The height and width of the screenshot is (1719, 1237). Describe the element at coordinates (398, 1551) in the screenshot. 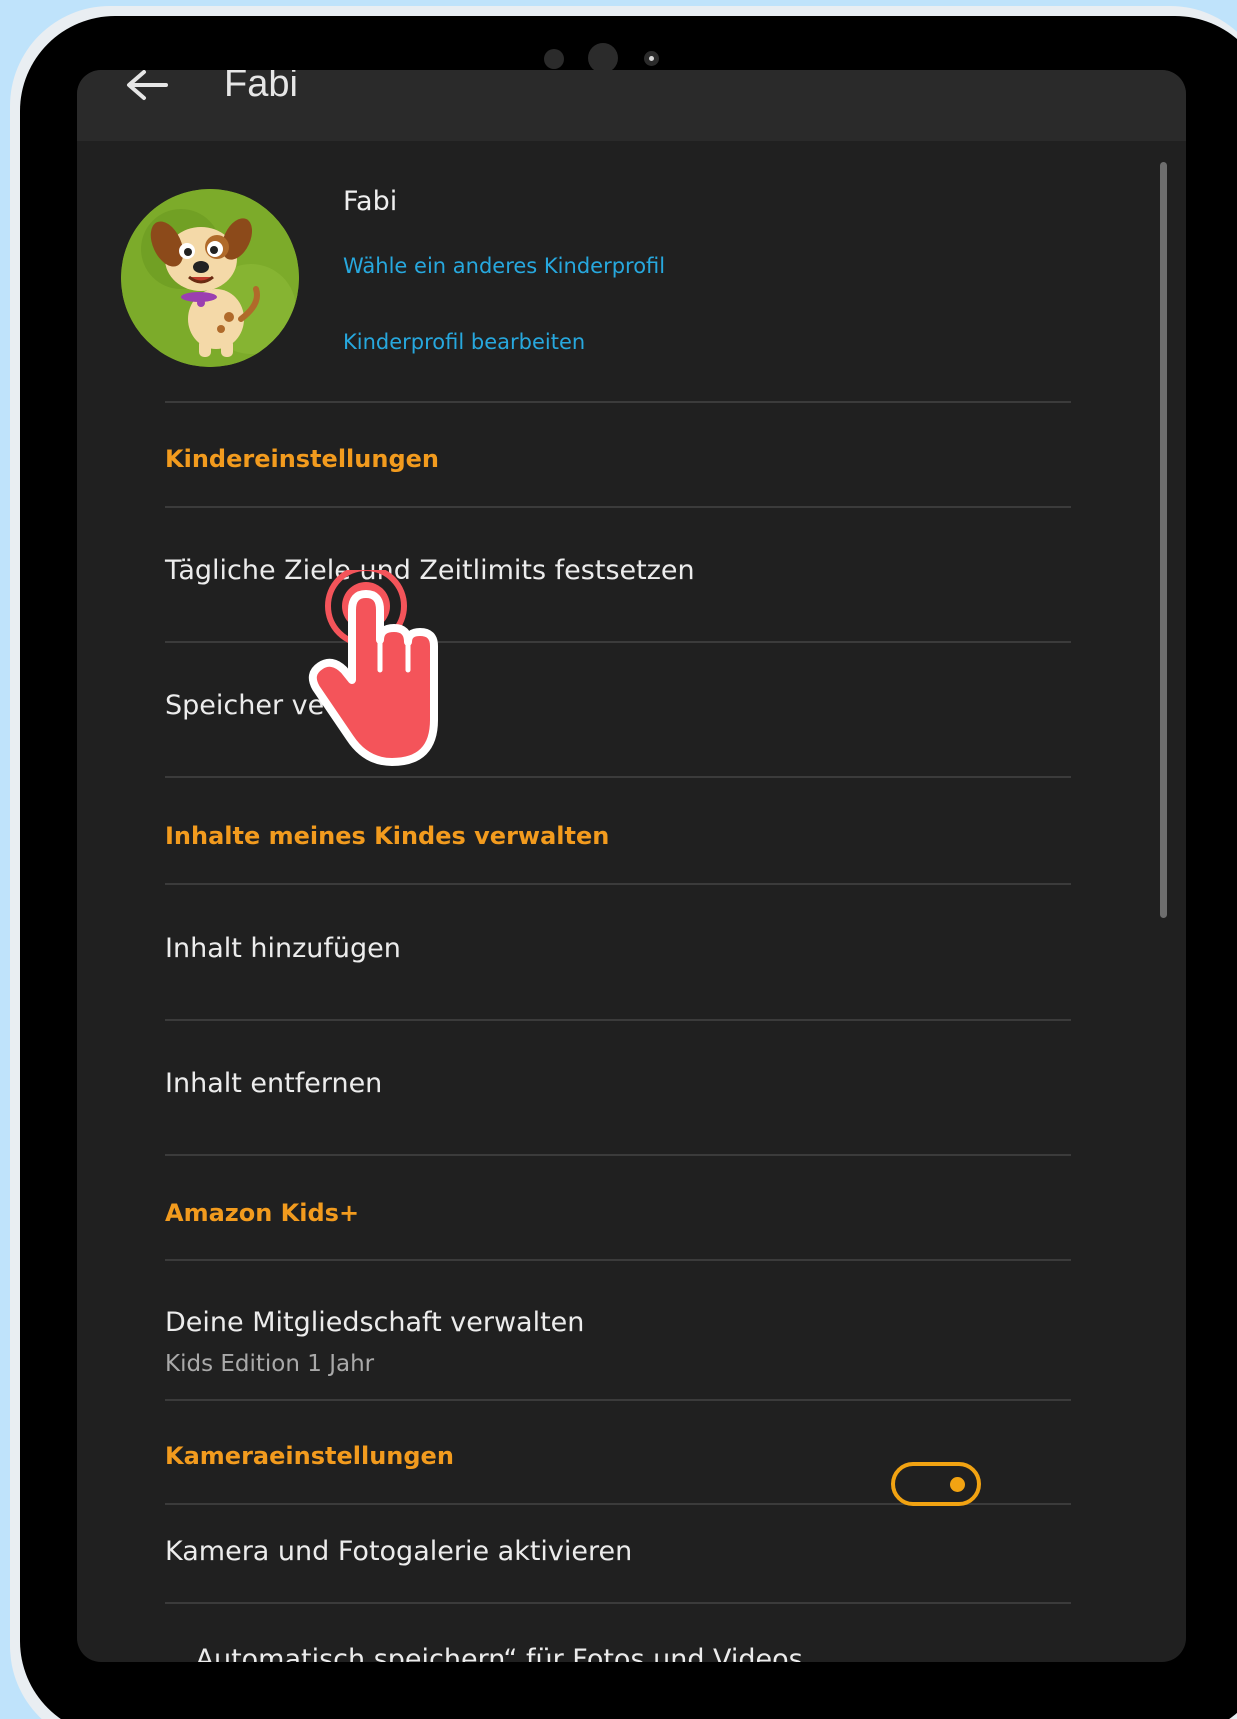

I see `camera-gallery-item: Kamera und Fotogalerie aktivieren` at that location.